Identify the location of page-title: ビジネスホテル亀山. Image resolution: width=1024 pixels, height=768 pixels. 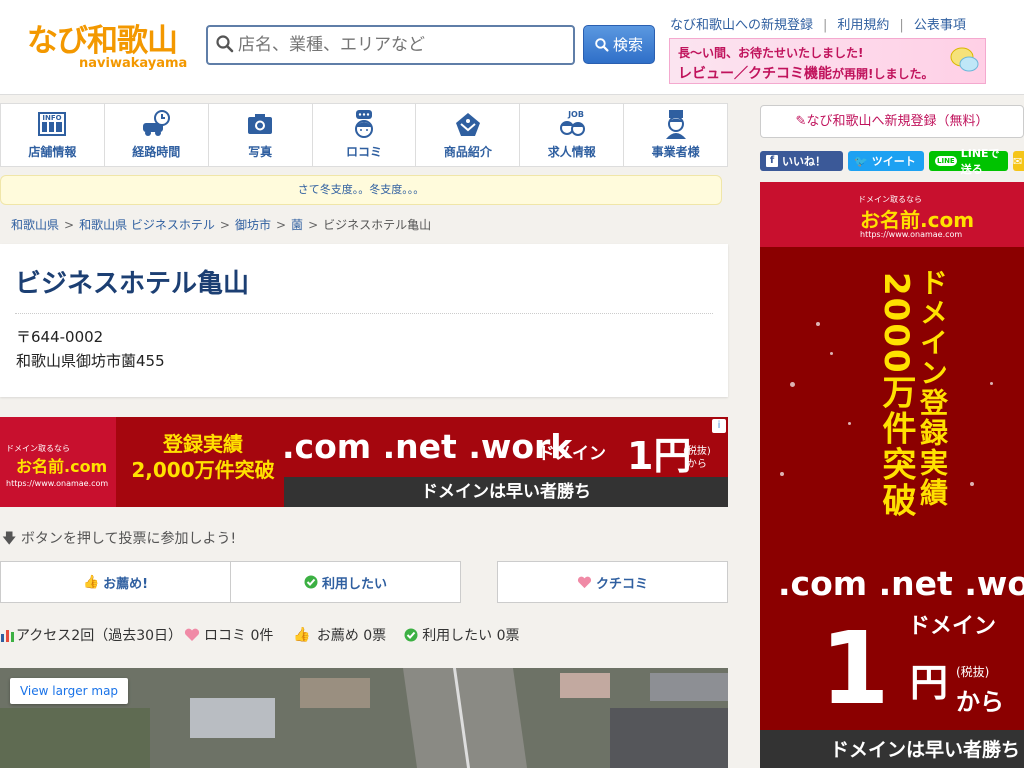
(132, 284).